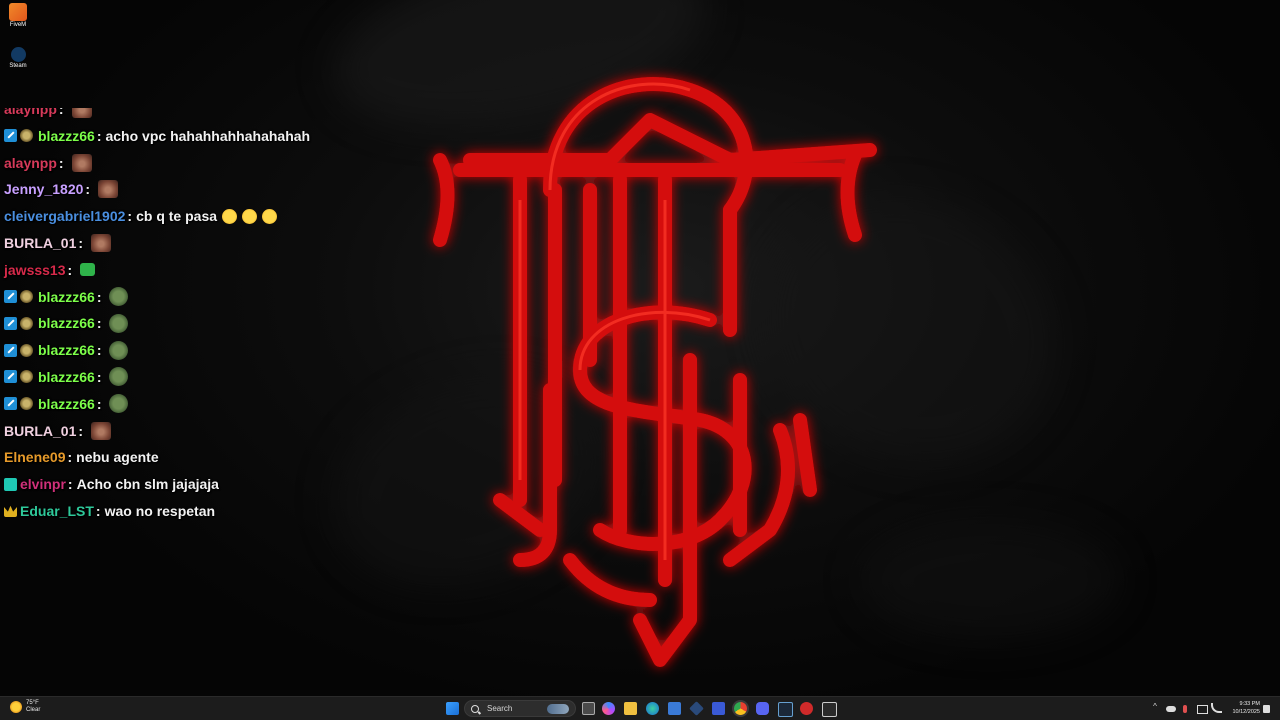 The height and width of the screenshot is (720, 1280). Describe the element at coordinates (18, 12) in the screenshot. I see `fivem-icon` at that location.